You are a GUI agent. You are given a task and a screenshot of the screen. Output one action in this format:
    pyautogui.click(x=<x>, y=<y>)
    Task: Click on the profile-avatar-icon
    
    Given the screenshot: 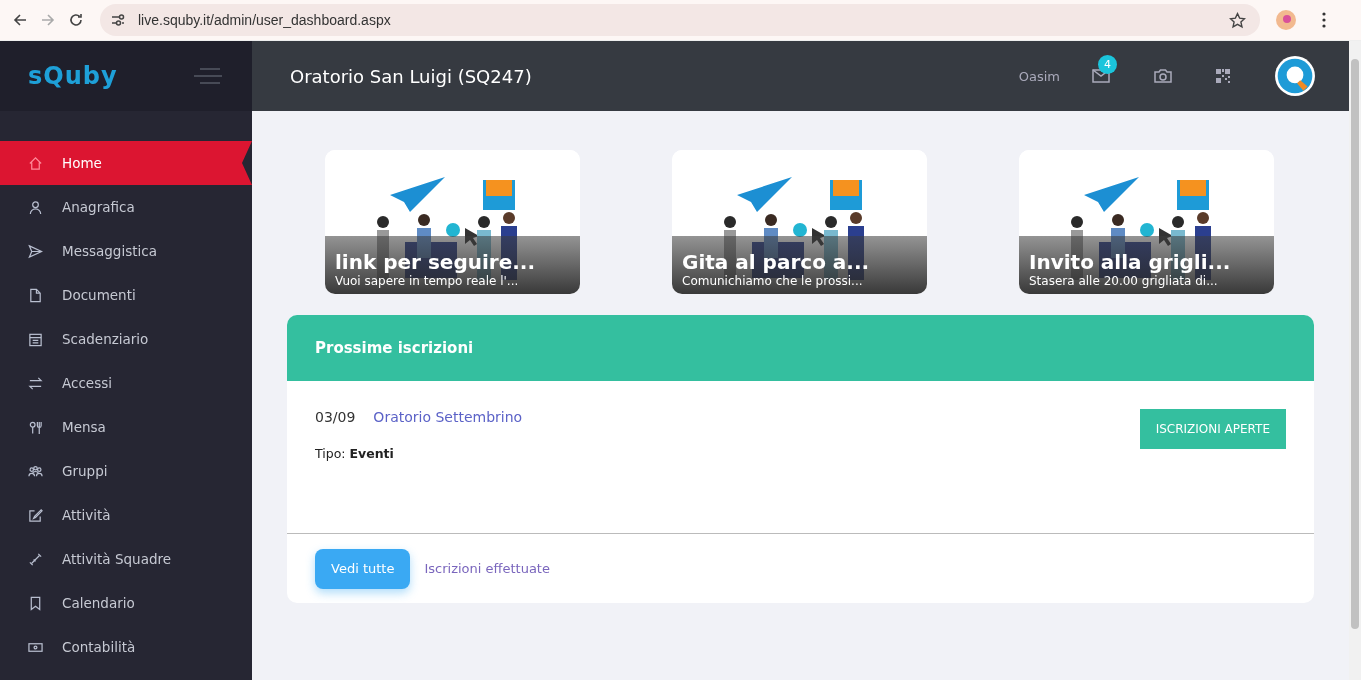 What is the action you would take?
    pyautogui.click(x=1286, y=20)
    